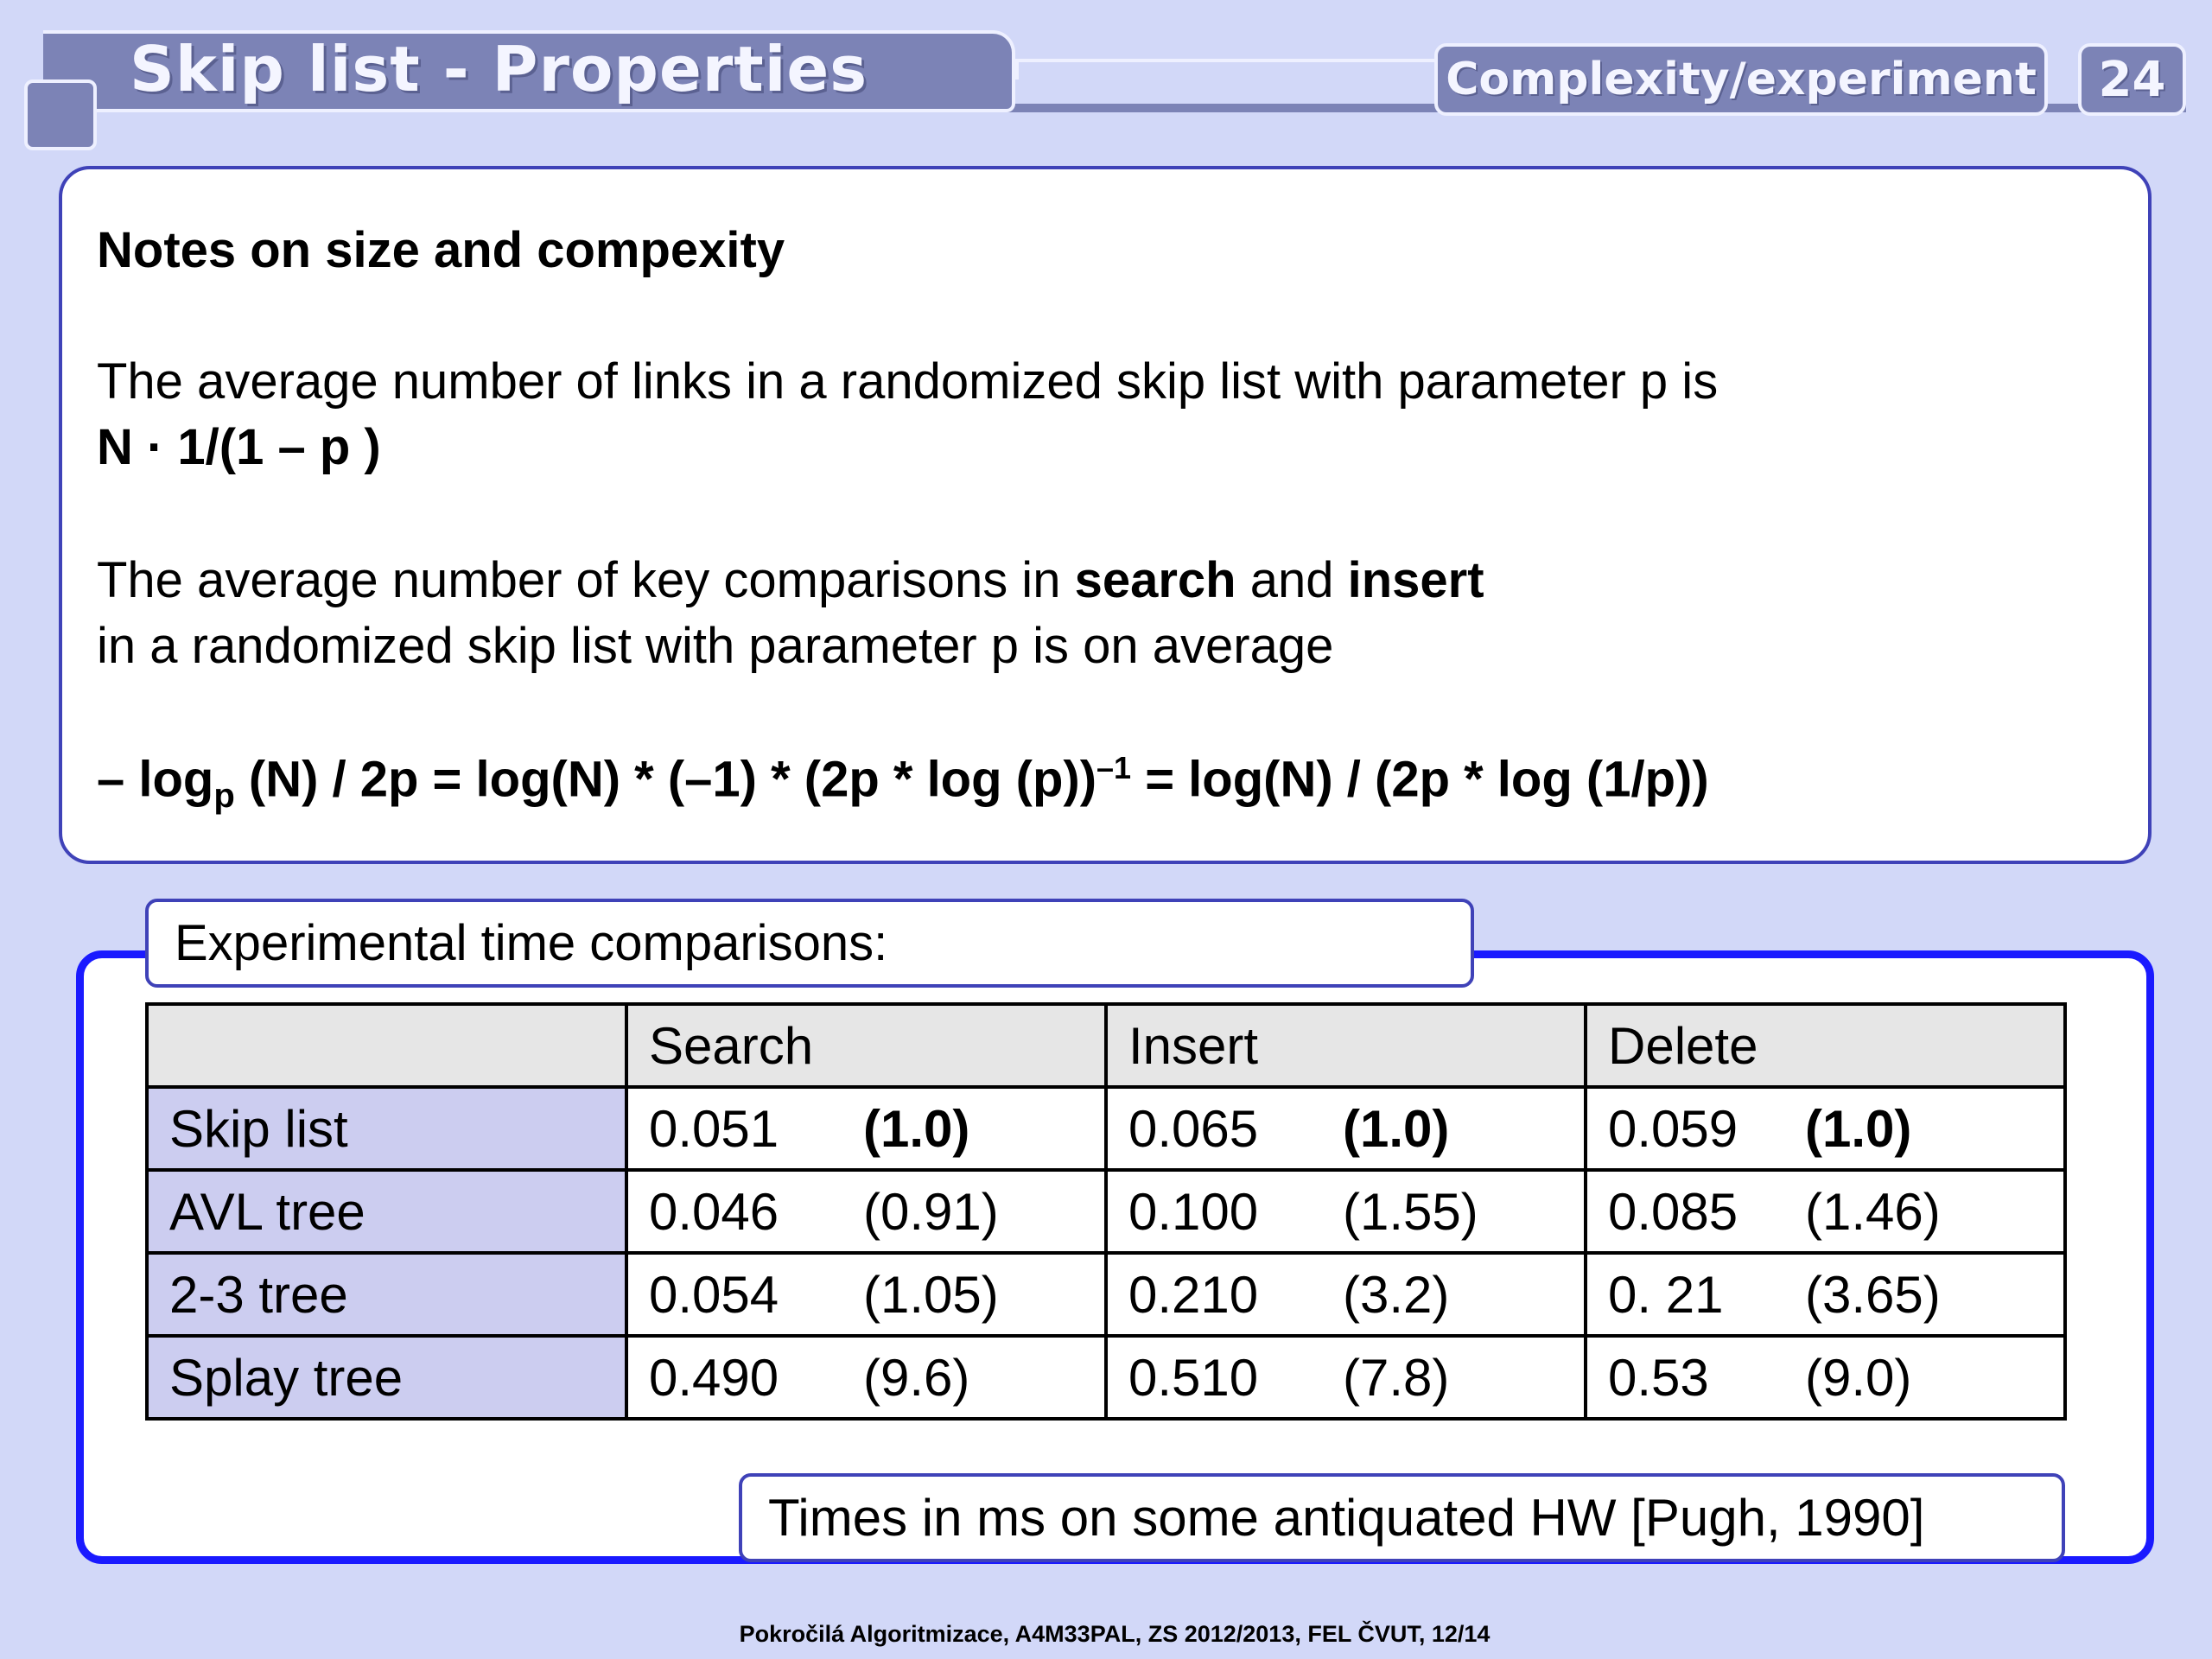  What do you see at coordinates (1396, 1377) in the screenshot?
I see `ratio-value: (7.8)` at bounding box center [1396, 1377].